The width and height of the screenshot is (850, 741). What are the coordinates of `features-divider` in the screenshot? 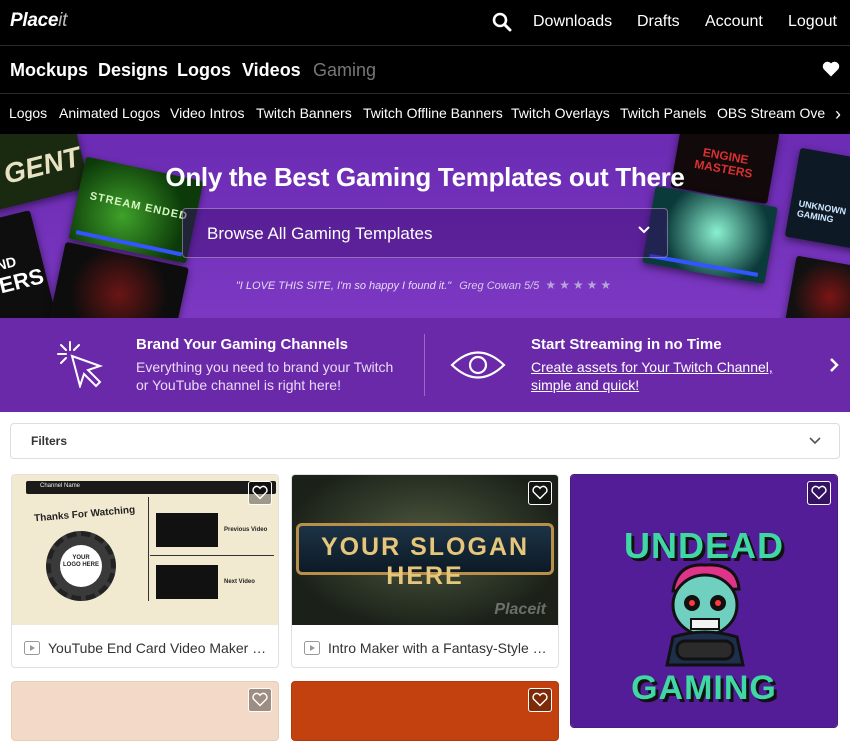 It's located at (424, 365).